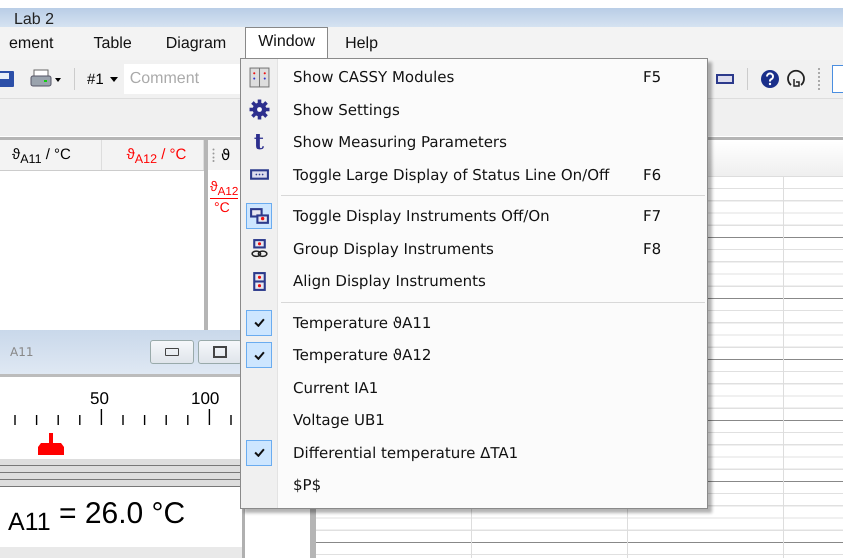 The height and width of the screenshot is (558, 843). I want to click on toolbar-button, so click(837, 79).